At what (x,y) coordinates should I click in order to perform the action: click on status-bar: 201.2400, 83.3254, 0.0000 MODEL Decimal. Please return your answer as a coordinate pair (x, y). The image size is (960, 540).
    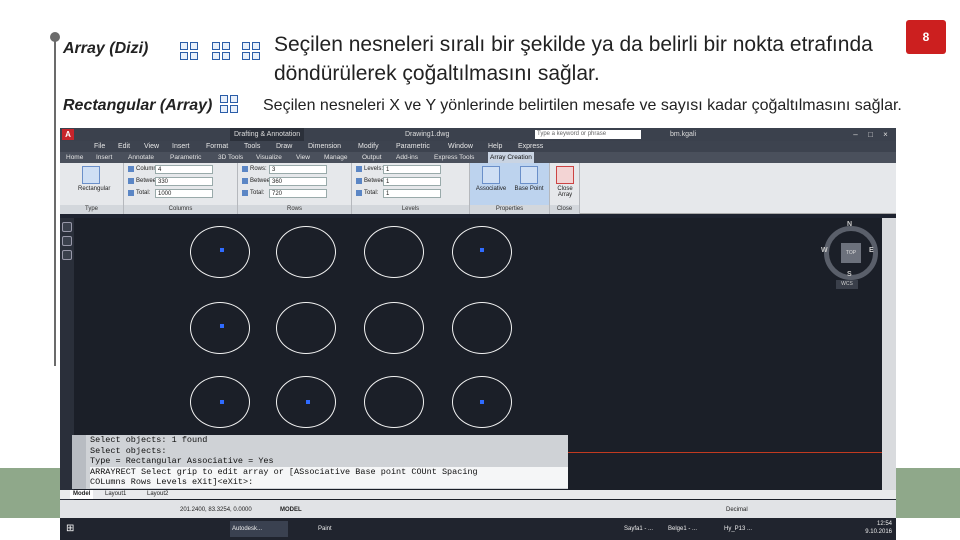
    Looking at the image, I should click on (478, 510).